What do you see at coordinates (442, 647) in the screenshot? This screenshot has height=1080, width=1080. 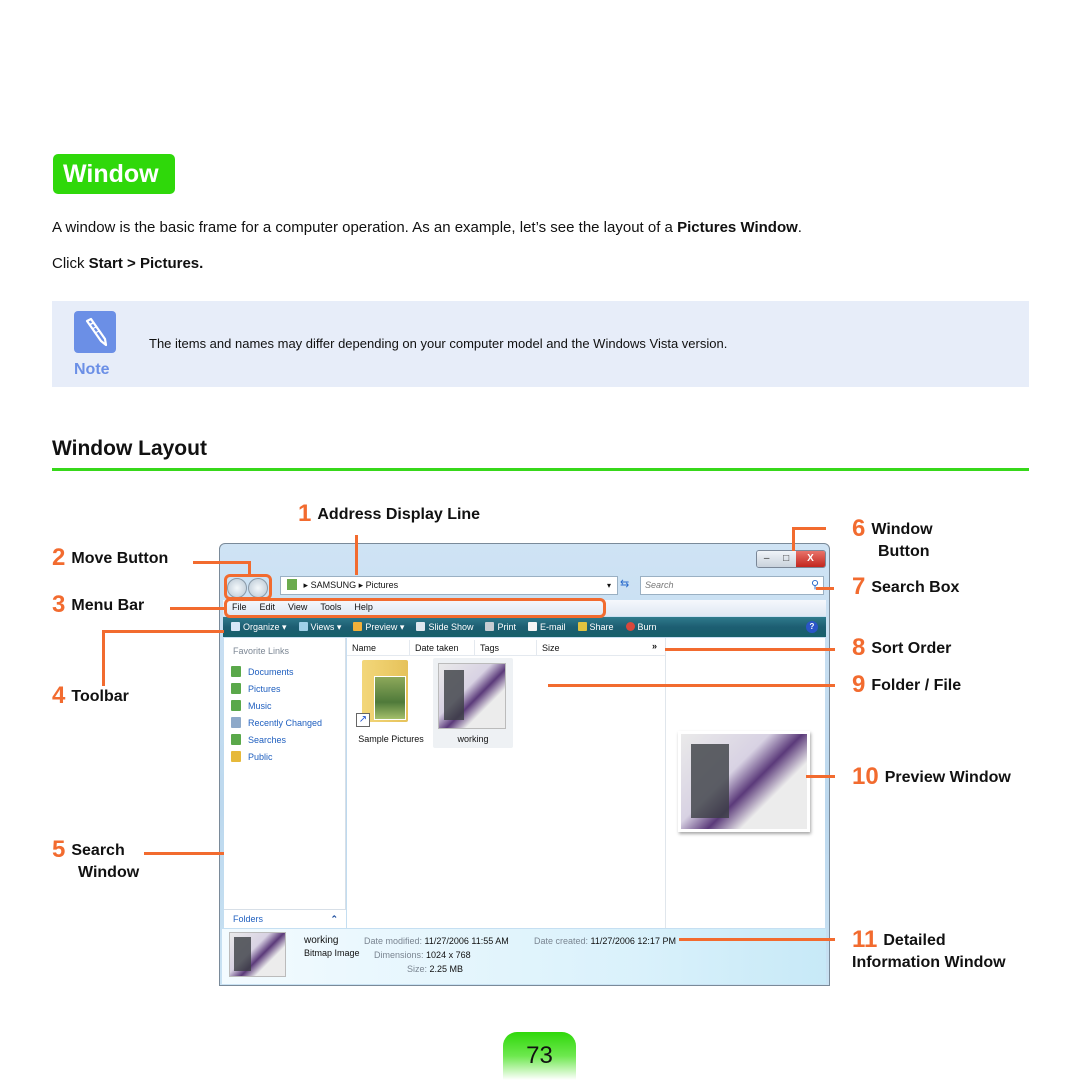 I see `column-date-taken: Date taken` at bounding box center [442, 647].